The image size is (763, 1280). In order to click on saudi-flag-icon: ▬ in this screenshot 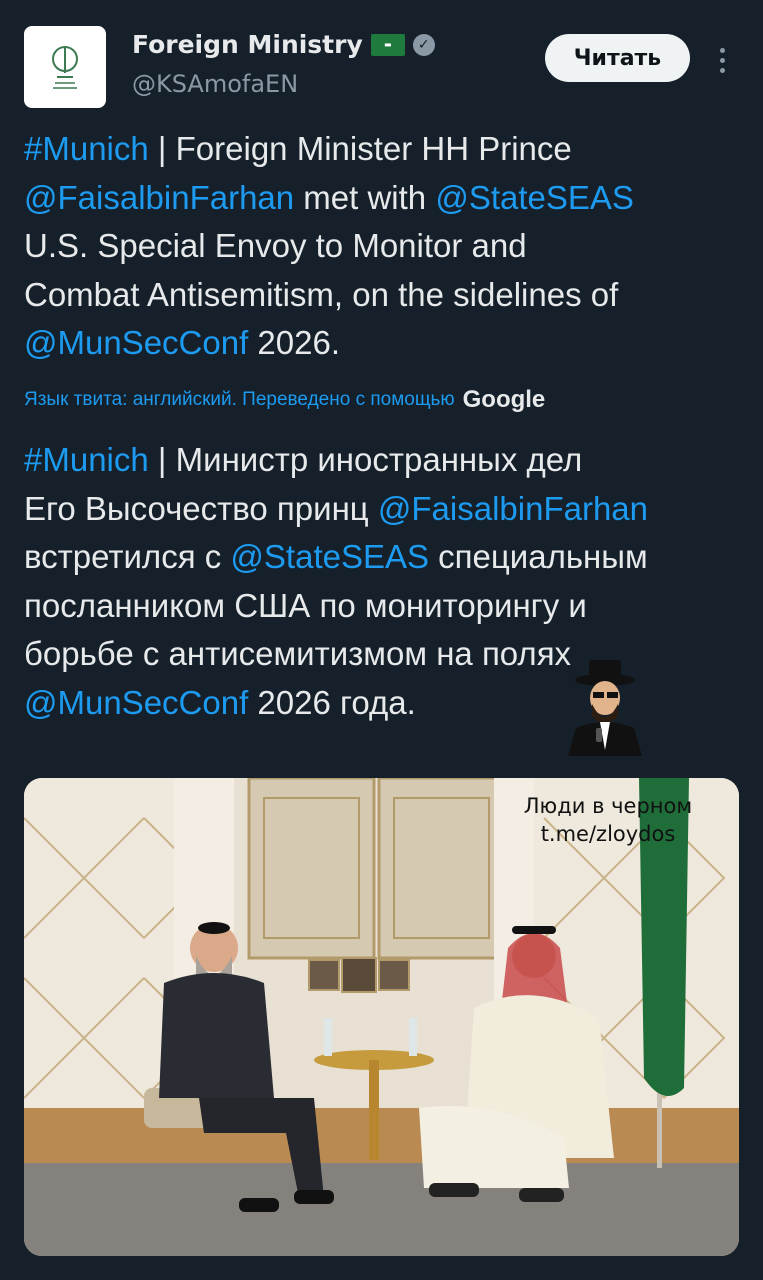, I will do `click(387, 44)`.